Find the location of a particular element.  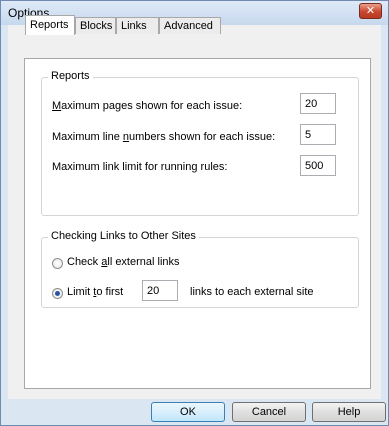

tab-reports: Reports is located at coordinates (50, 25).